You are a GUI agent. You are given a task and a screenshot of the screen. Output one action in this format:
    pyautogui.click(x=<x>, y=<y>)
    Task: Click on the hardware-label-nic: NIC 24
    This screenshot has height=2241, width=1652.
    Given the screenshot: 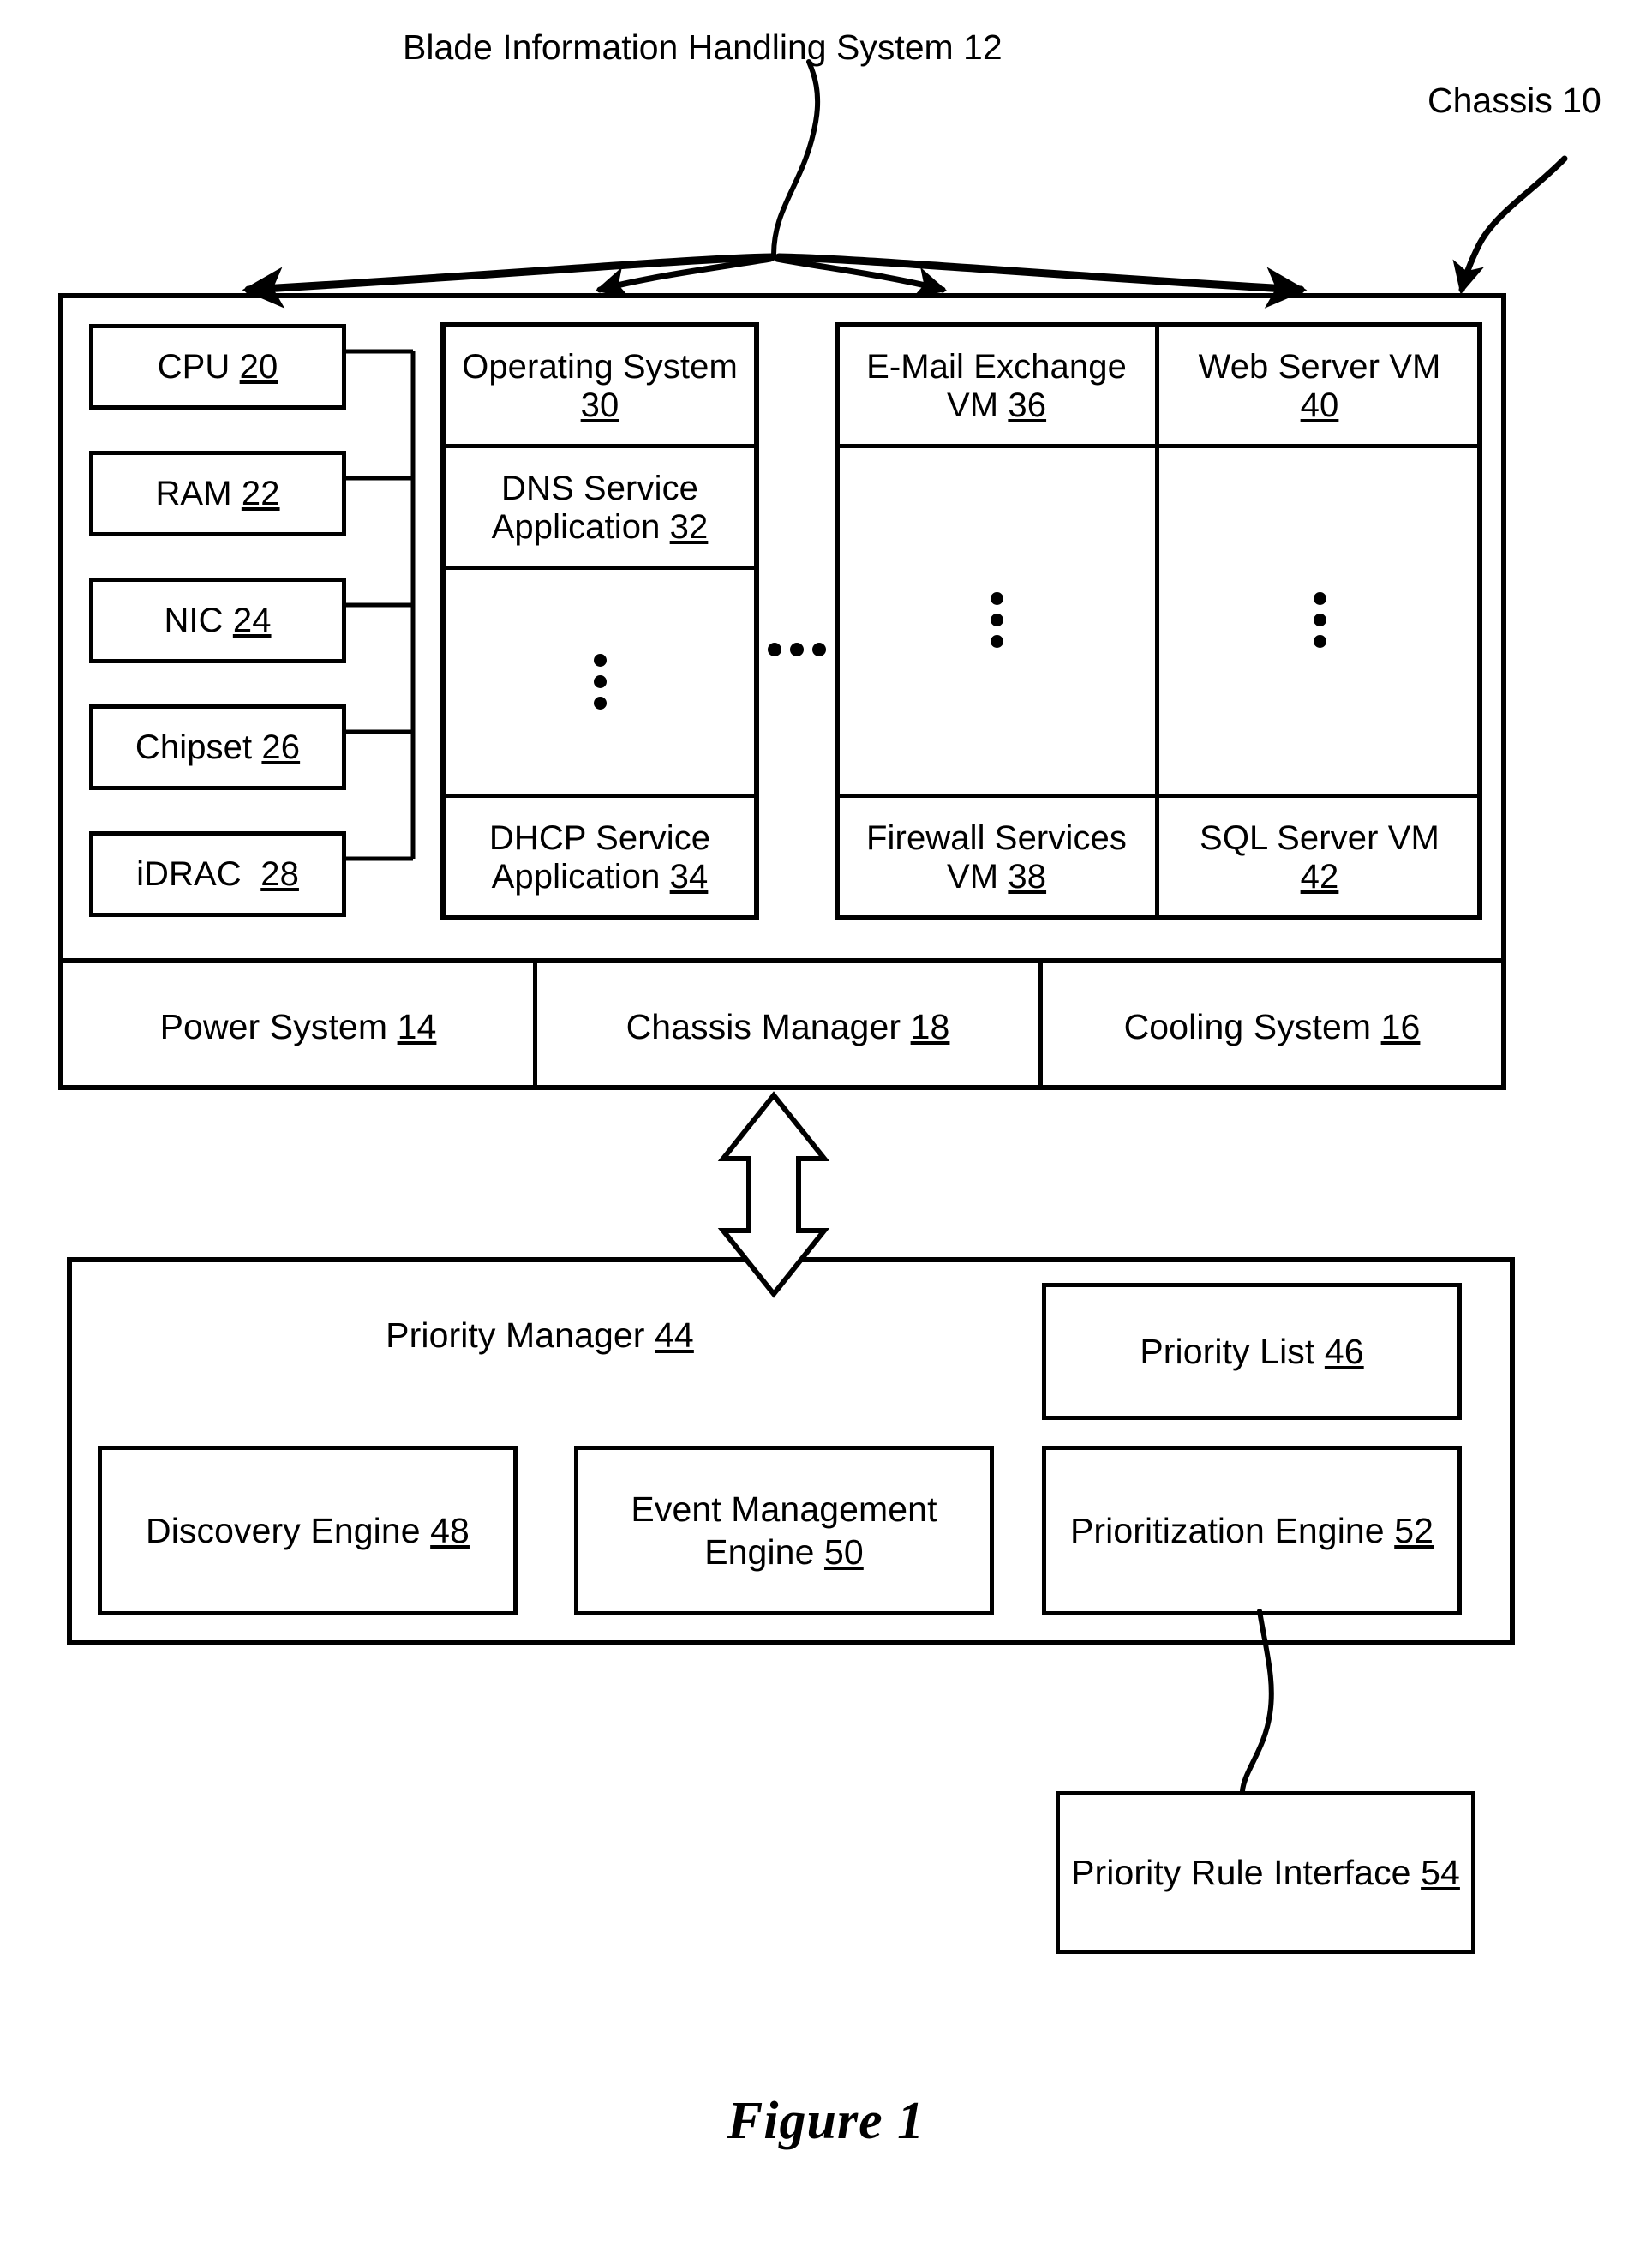 What is the action you would take?
    pyautogui.click(x=218, y=620)
    